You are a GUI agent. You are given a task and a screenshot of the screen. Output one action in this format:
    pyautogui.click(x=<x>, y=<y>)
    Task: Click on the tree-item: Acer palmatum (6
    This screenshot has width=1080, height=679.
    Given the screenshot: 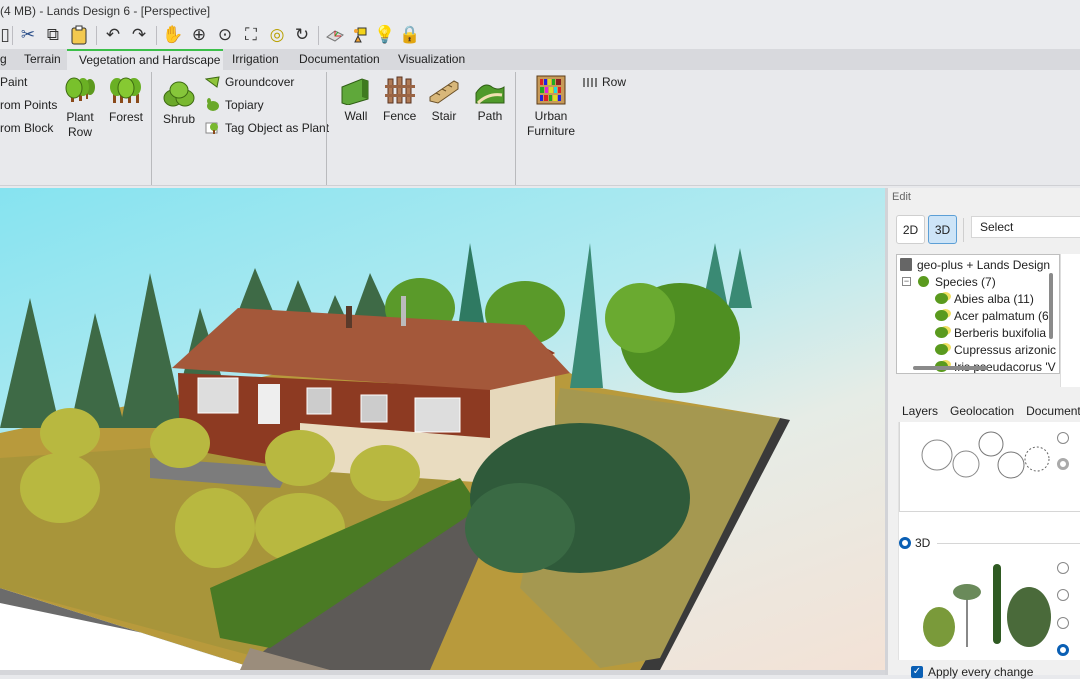 What is the action you would take?
    pyautogui.click(x=992, y=315)
    